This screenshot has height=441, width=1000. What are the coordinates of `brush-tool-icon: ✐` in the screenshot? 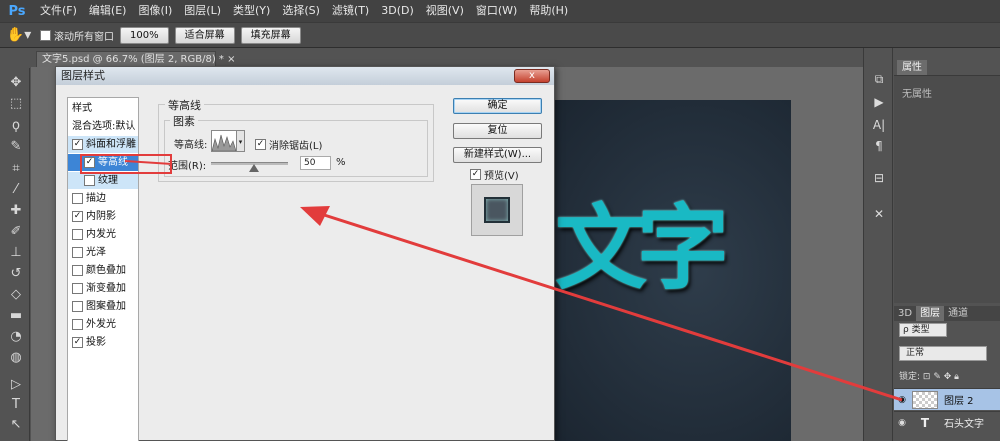 It's located at (16, 232).